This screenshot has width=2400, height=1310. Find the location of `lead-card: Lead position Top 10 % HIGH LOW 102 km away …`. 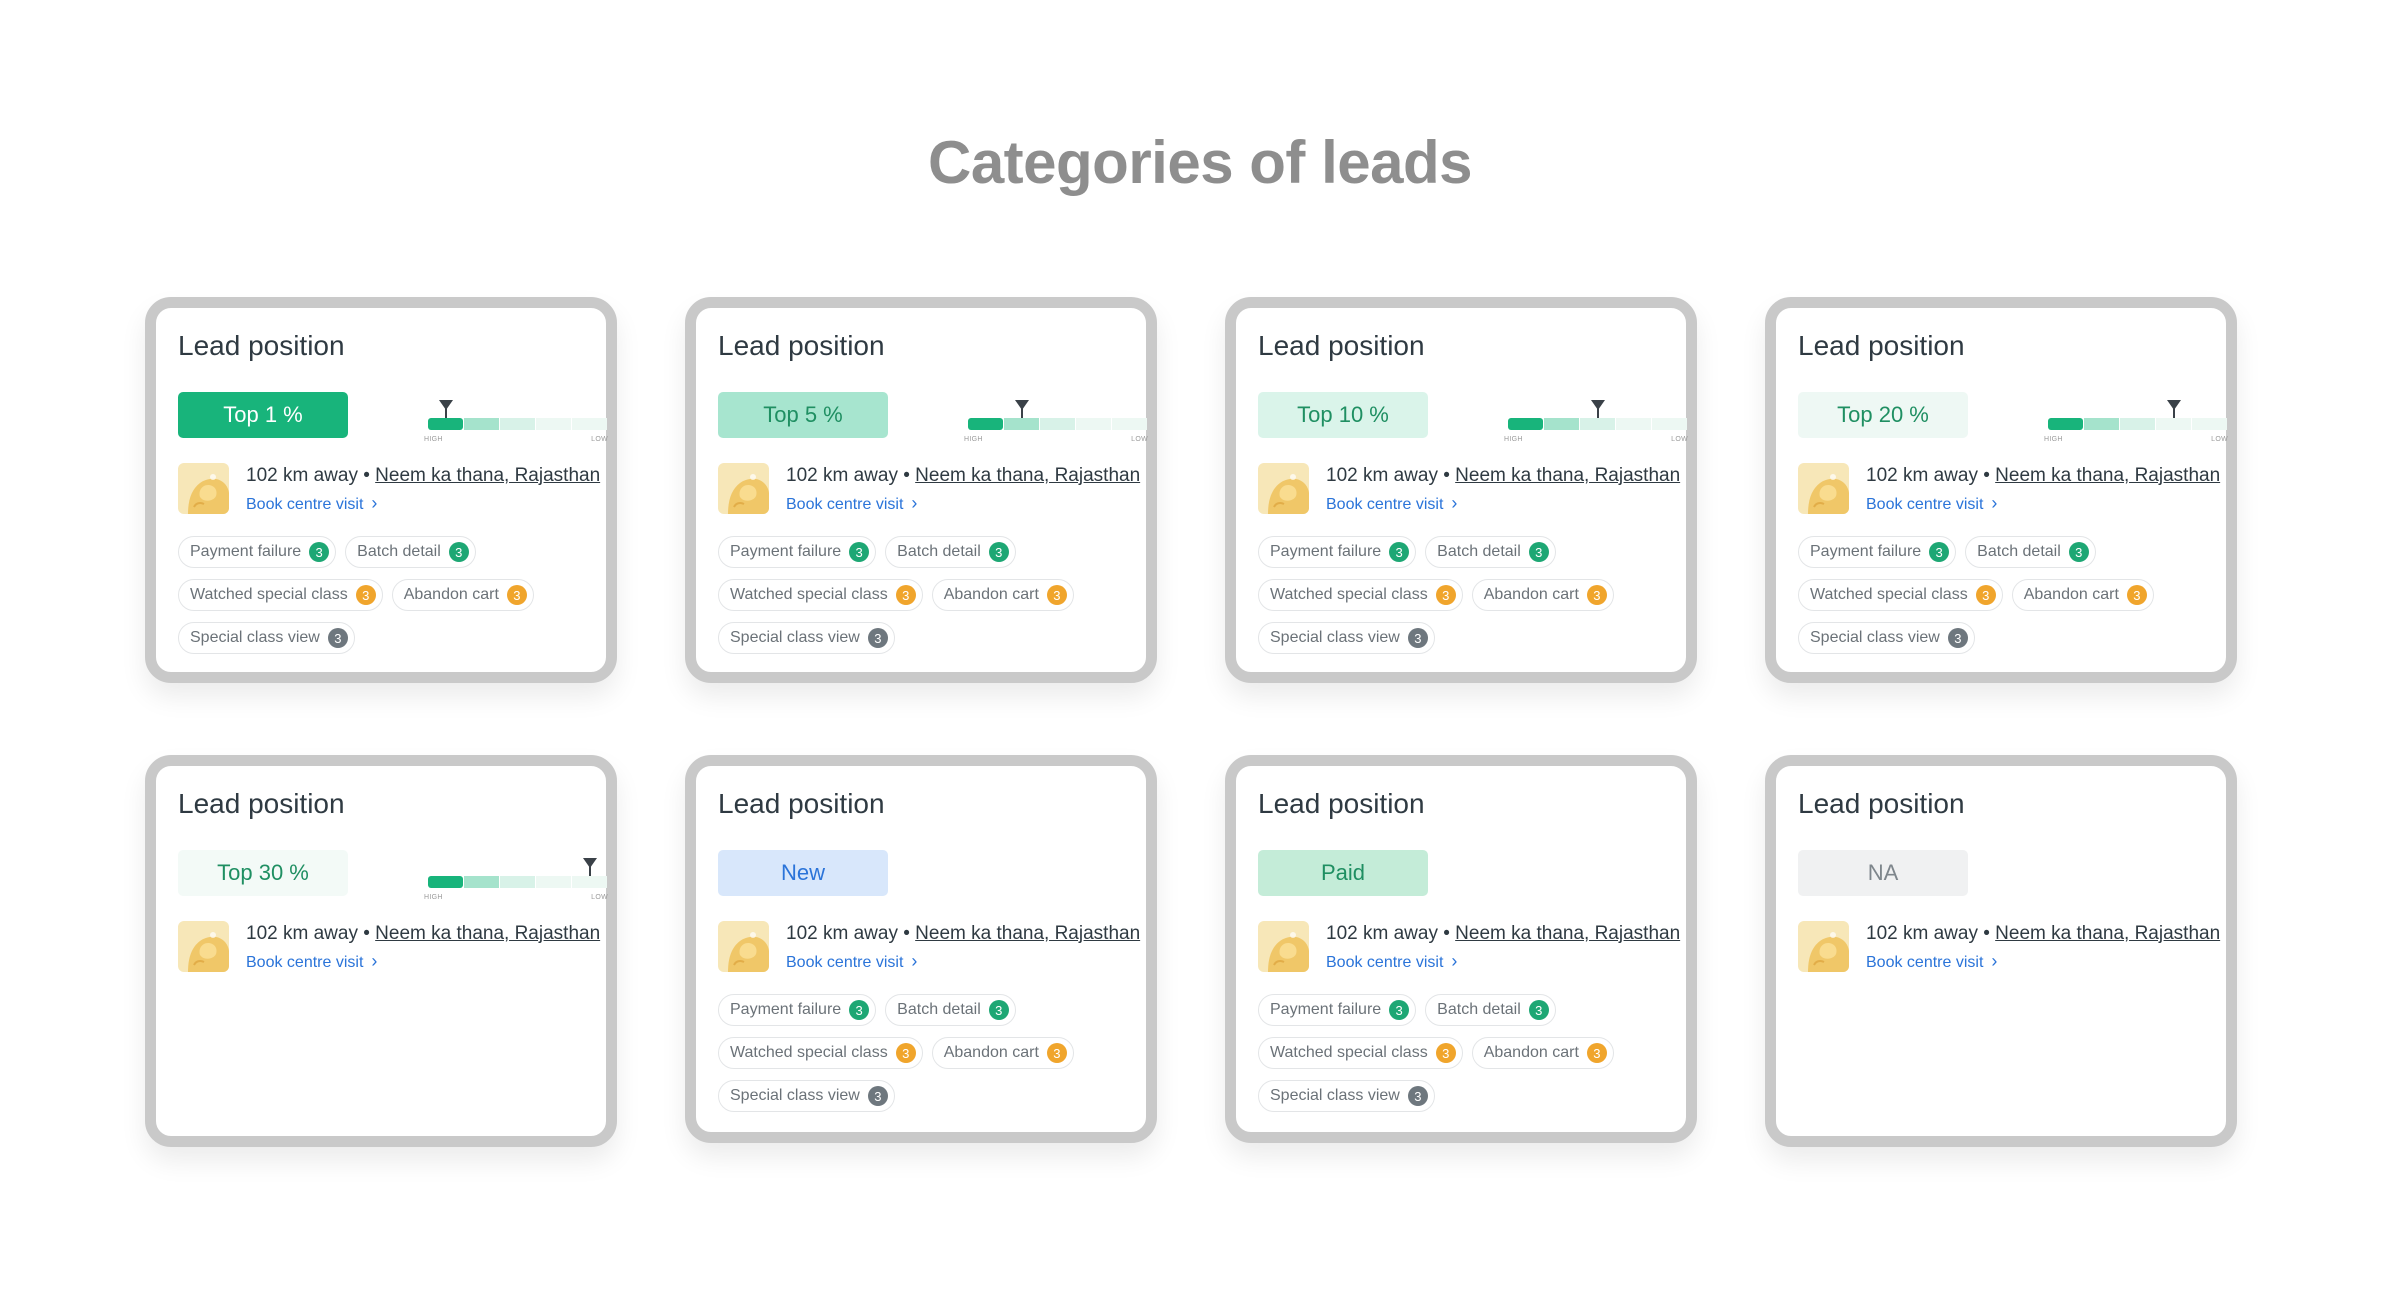

lead-card: Lead position Top 10 % HIGH LOW 102 km away … is located at coordinates (1461, 490).